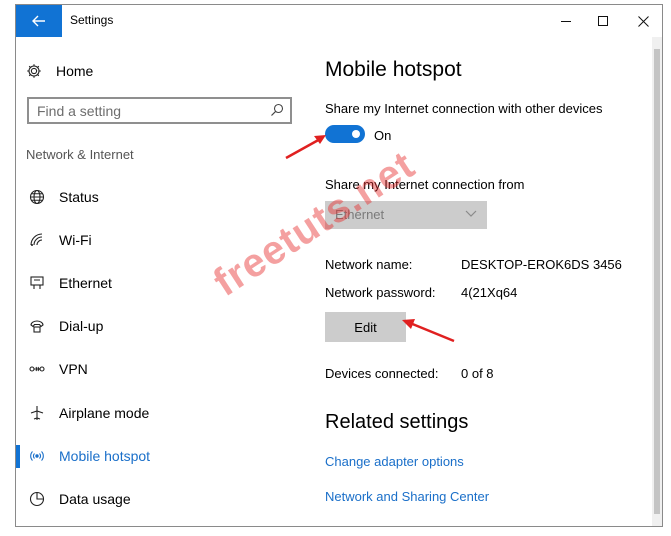 The width and height of the screenshot is (671, 536). What do you see at coordinates (406, 215) in the screenshot?
I see `share-from-dropdown: Ethernet` at bounding box center [406, 215].